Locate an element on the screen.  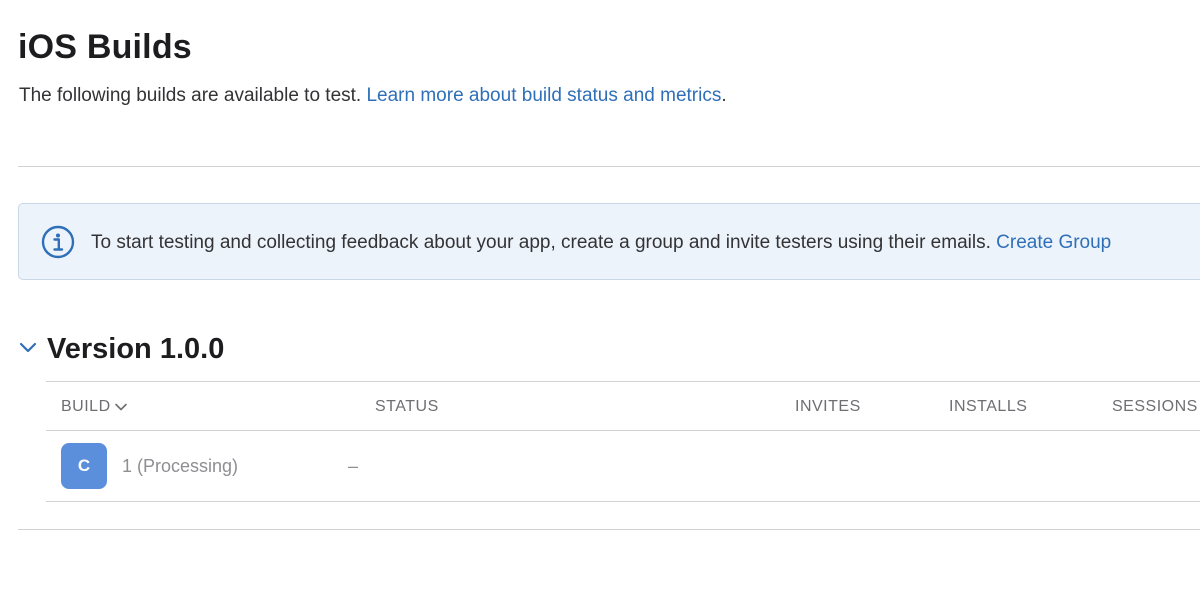
table-row: C 1 (Processing) – is located at coordinates (623, 466).